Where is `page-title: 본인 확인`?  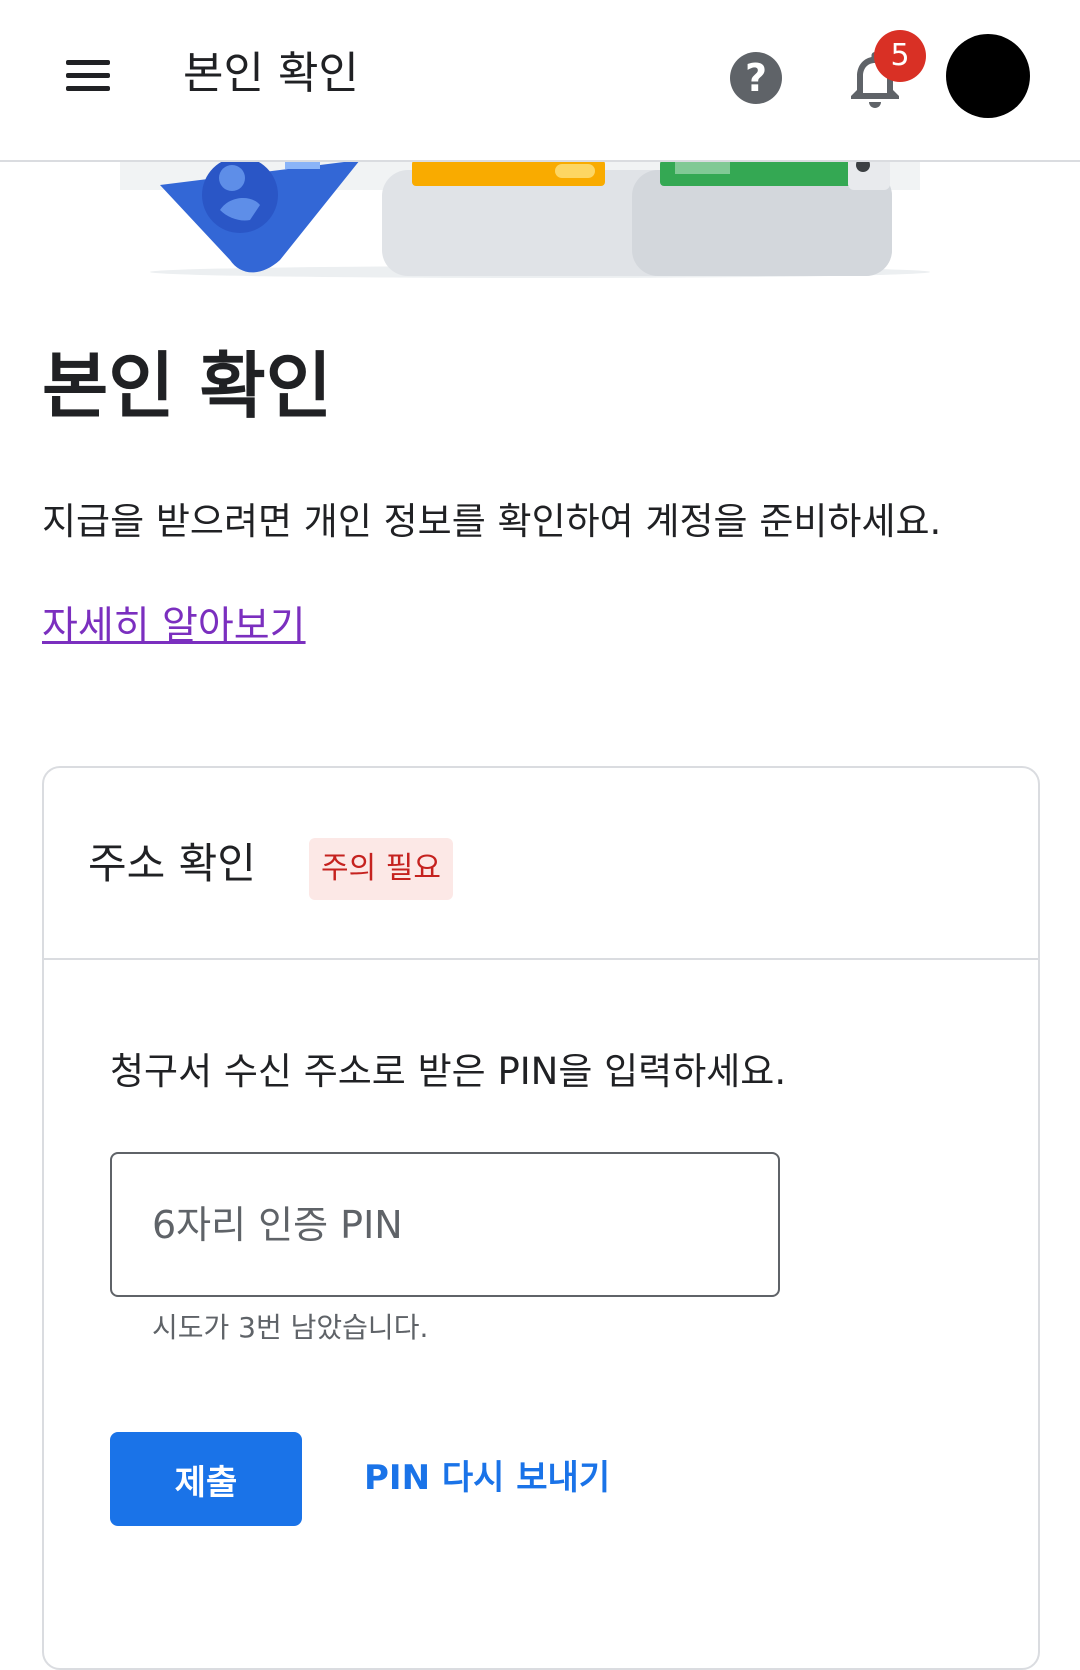
page-title: 본인 확인 is located at coordinates (187, 386).